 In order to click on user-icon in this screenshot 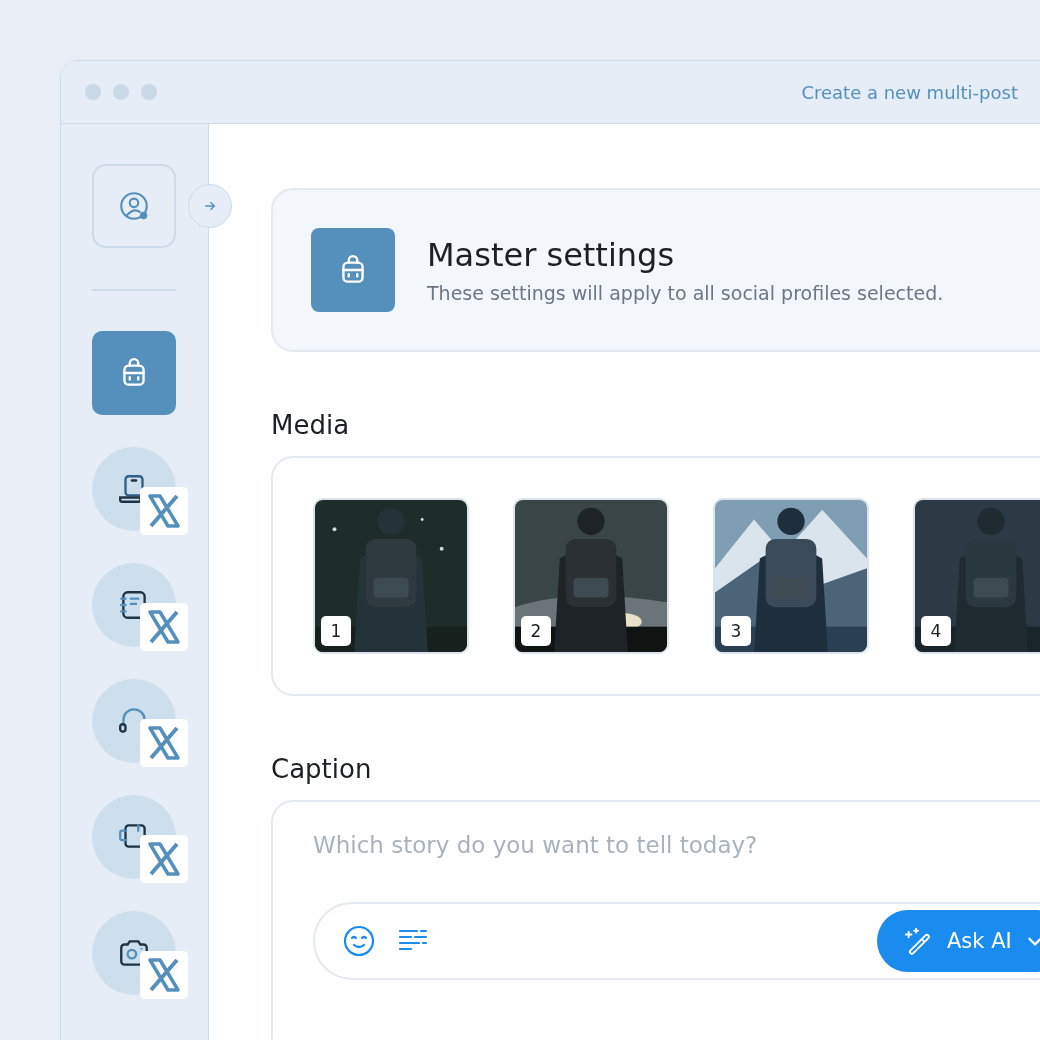, I will do `click(134, 206)`.